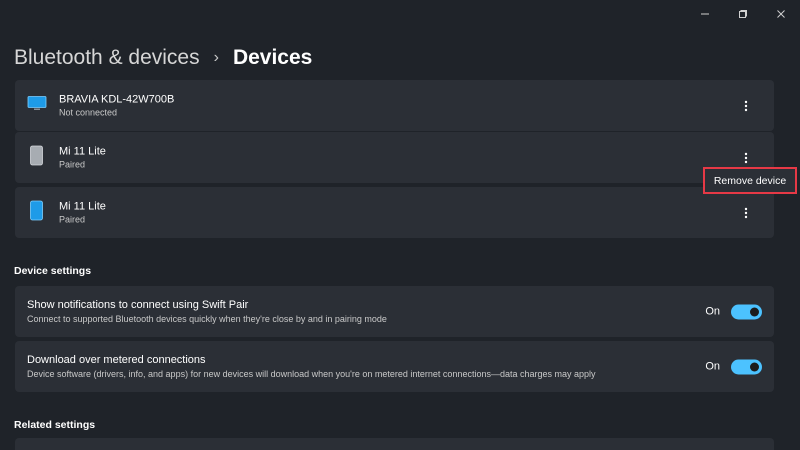 This screenshot has width=800, height=450. I want to click on swift-pair-toggle-group: On, so click(733, 311).